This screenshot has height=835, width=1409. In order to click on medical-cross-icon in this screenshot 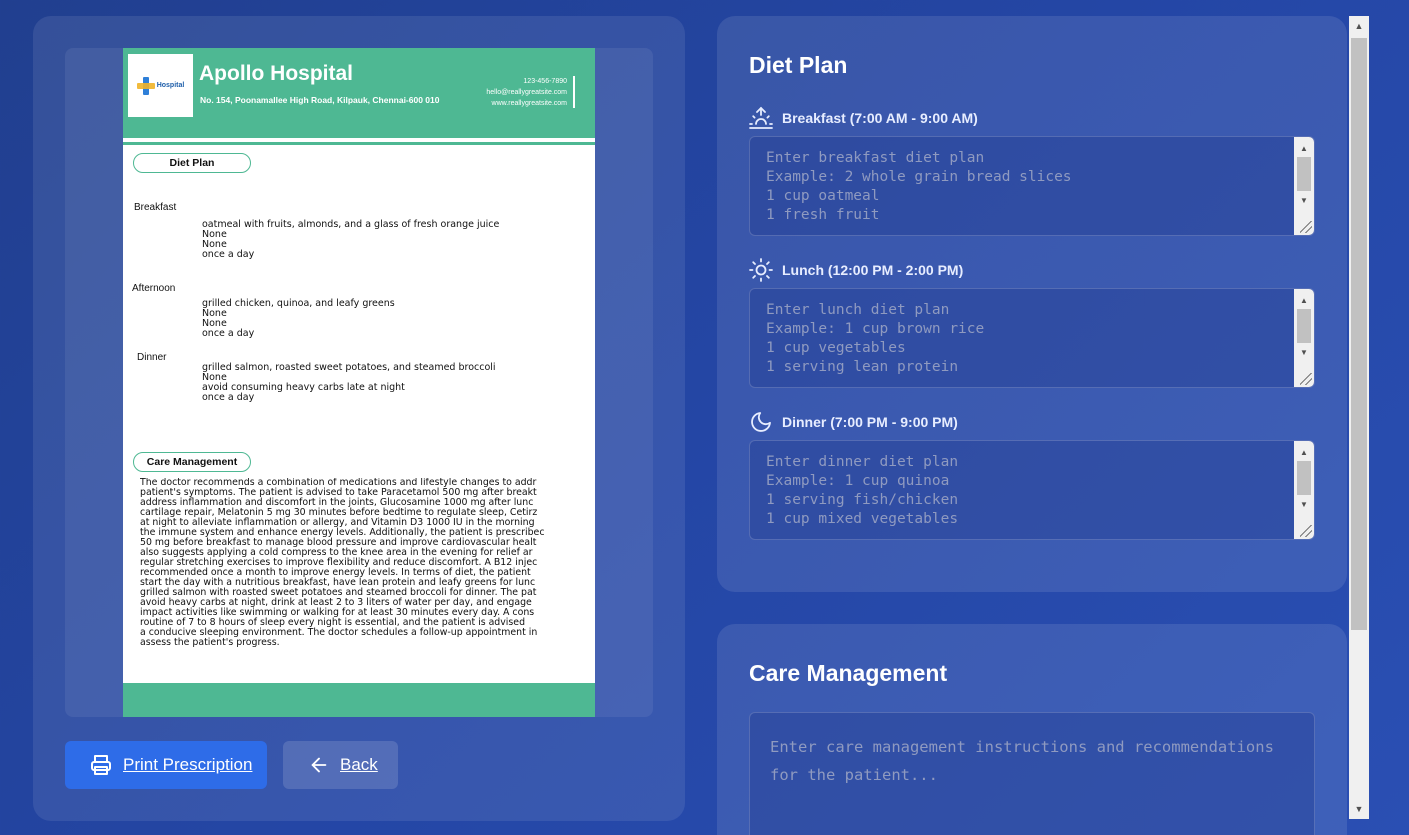, I will do `click(145, 85)`.